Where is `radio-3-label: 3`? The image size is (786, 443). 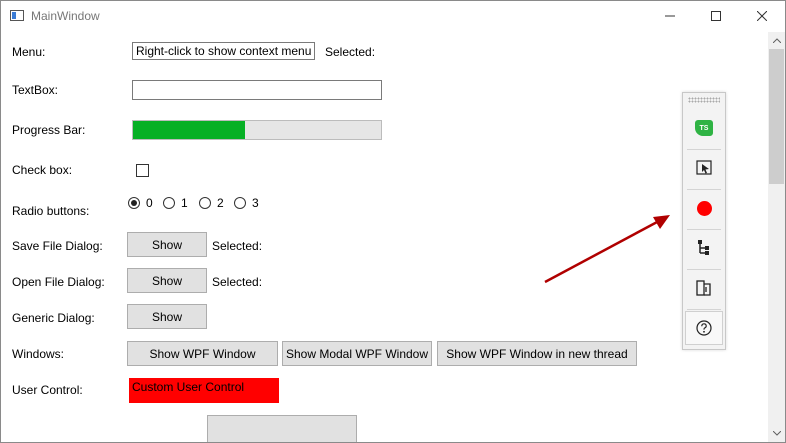
radio-3-label: 3 is located at coordinates (255, 203).